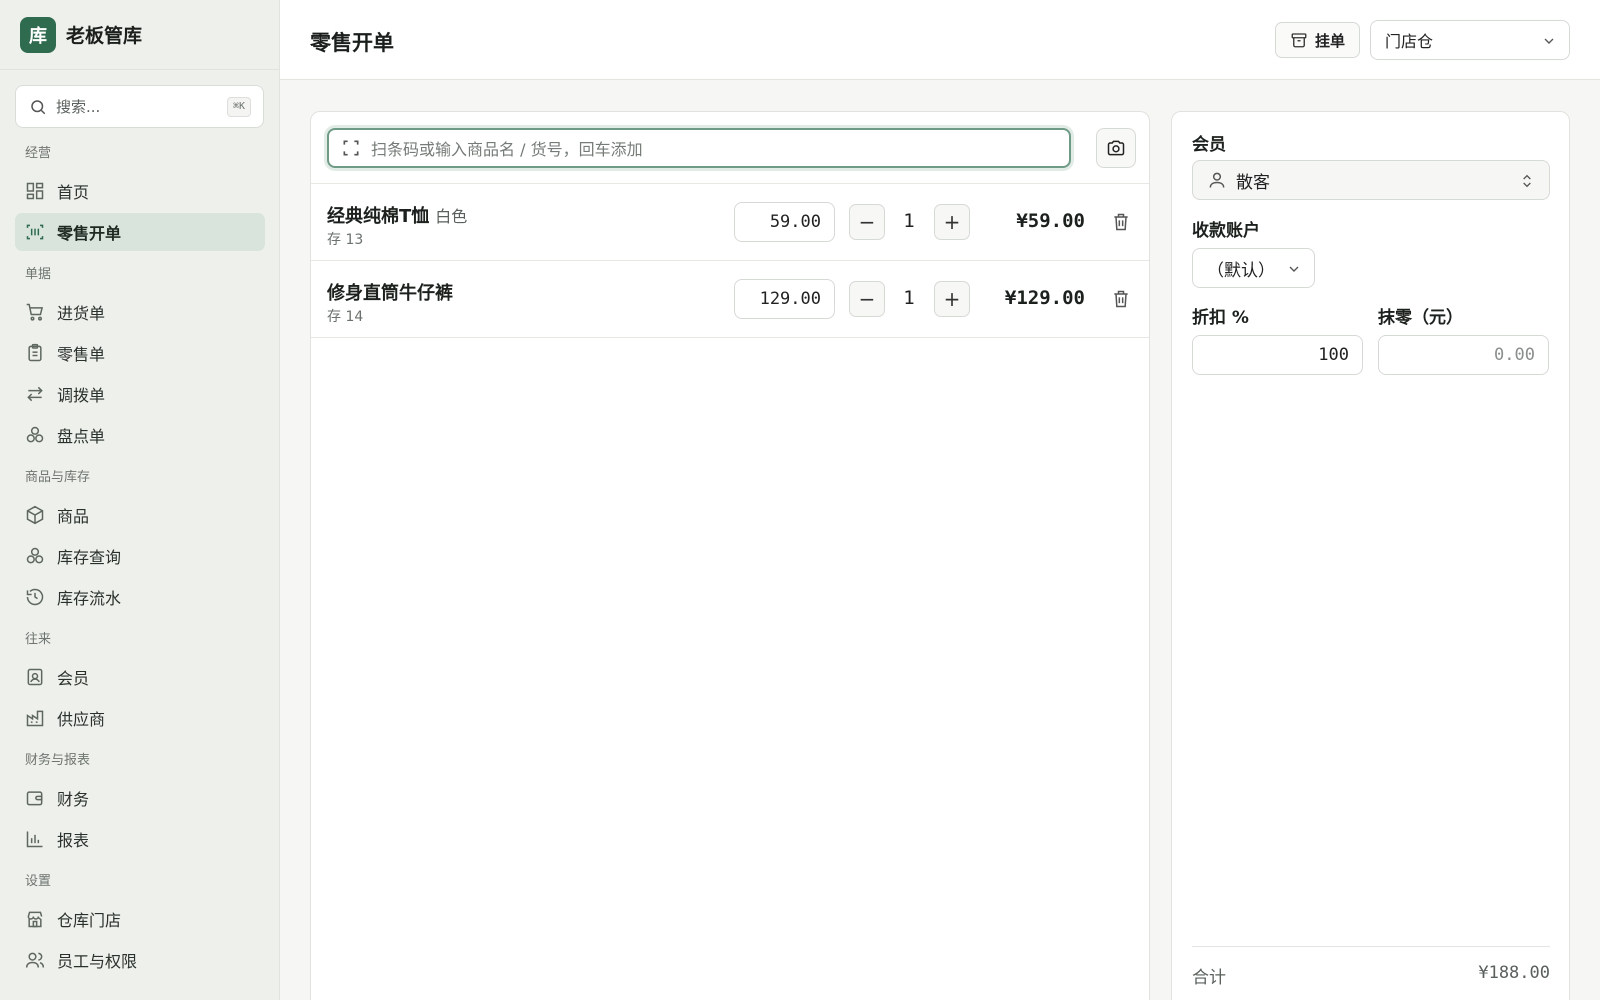 This screenshot has height=1000, width=1600. Describe the element at coordinates (38, 881) in the screenshot. I see `nav-group-title: 设置` at that location.